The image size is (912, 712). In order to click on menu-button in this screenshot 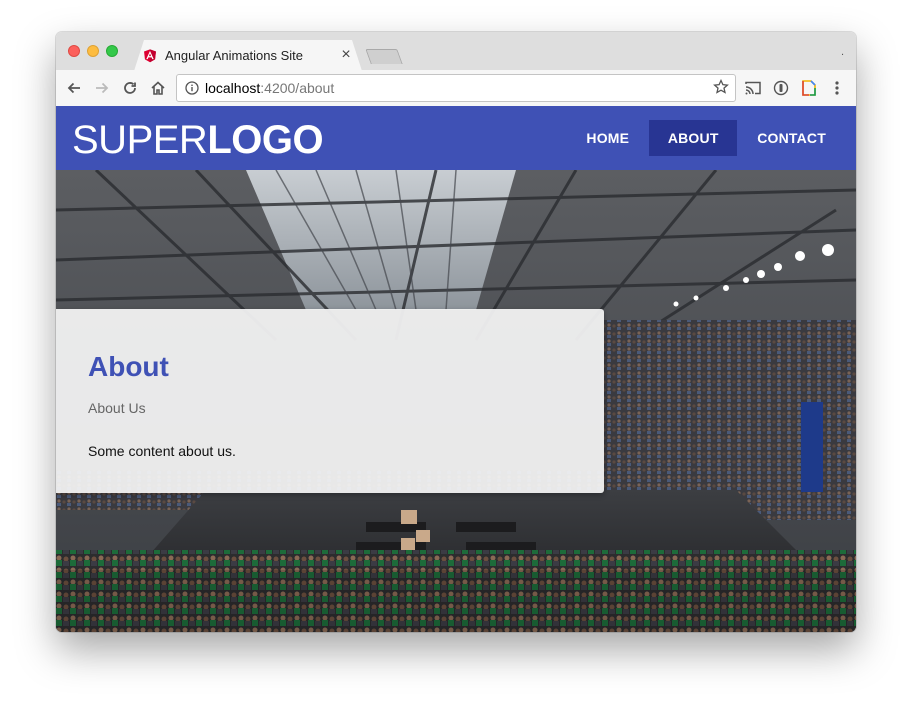, I will do `click(837, 88)`.